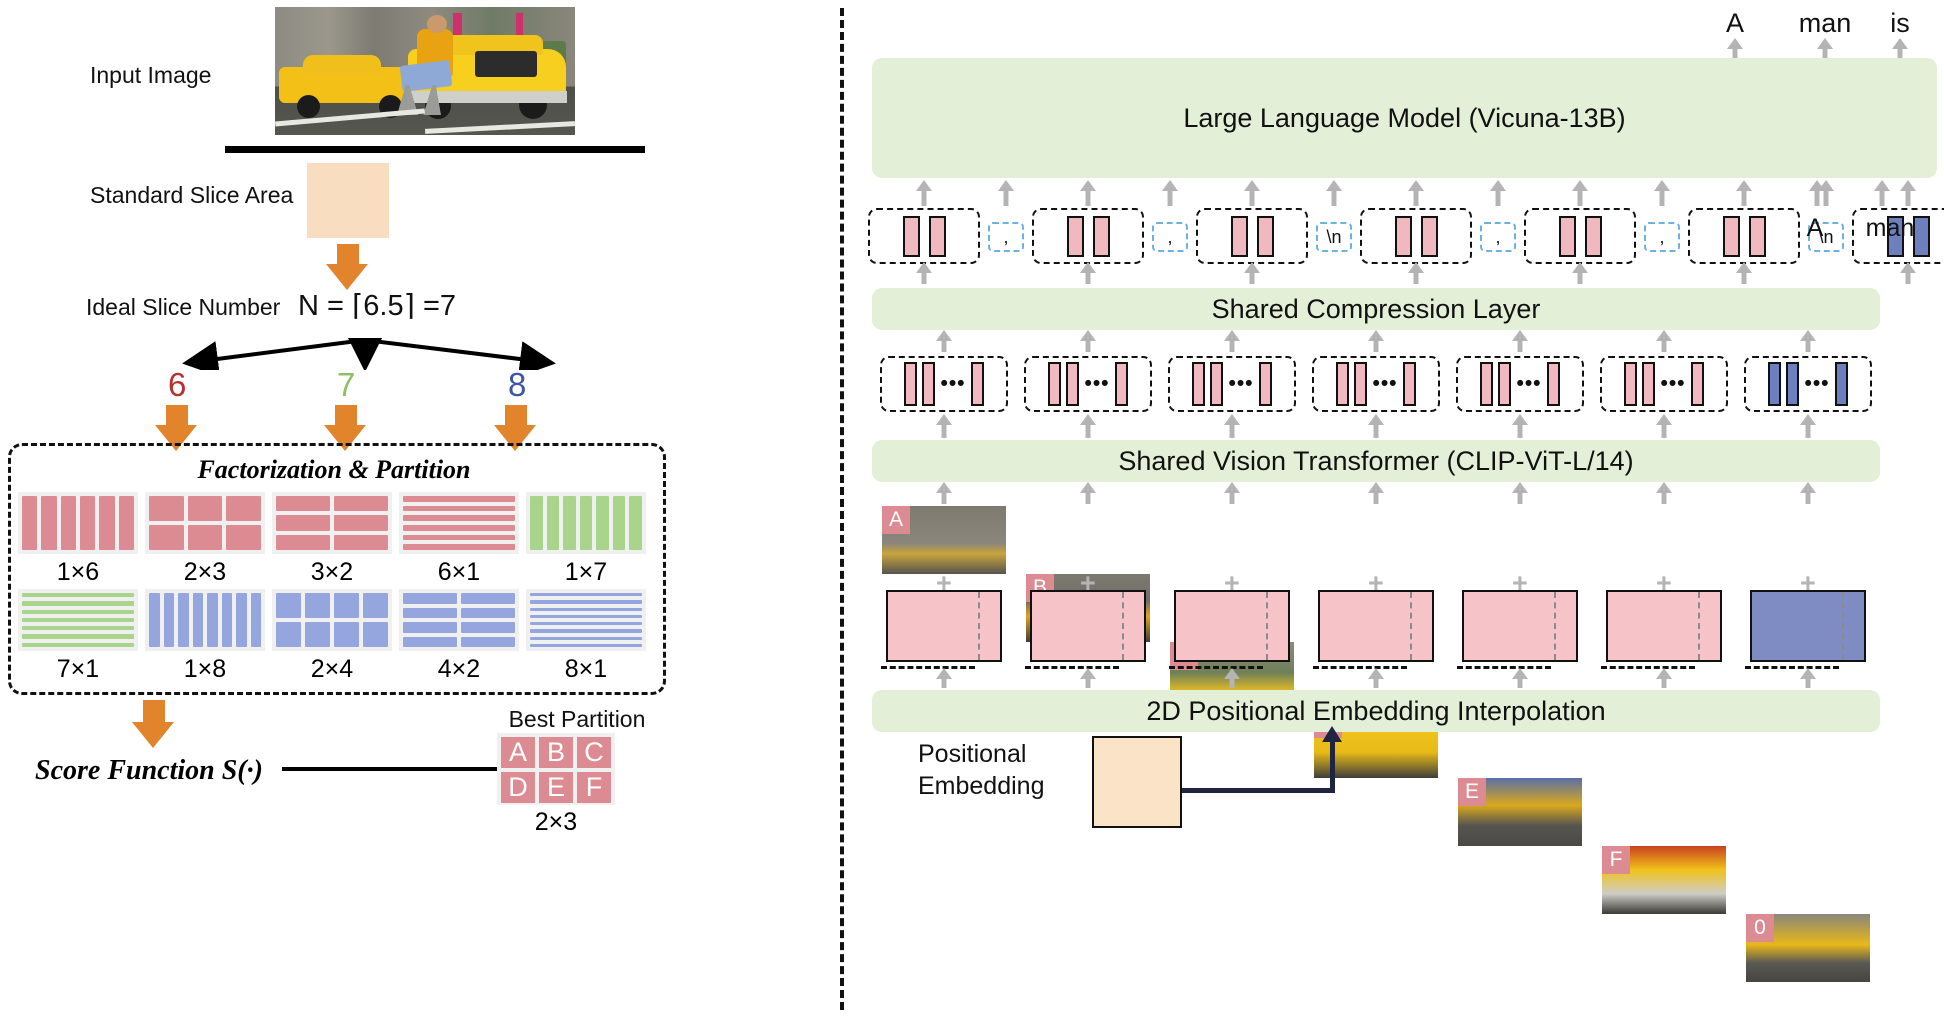 Image resolution: width=1944 pixels, height=1018 pixels. I want to click on plus-row: + + + + + + +, so click(1376, 583).